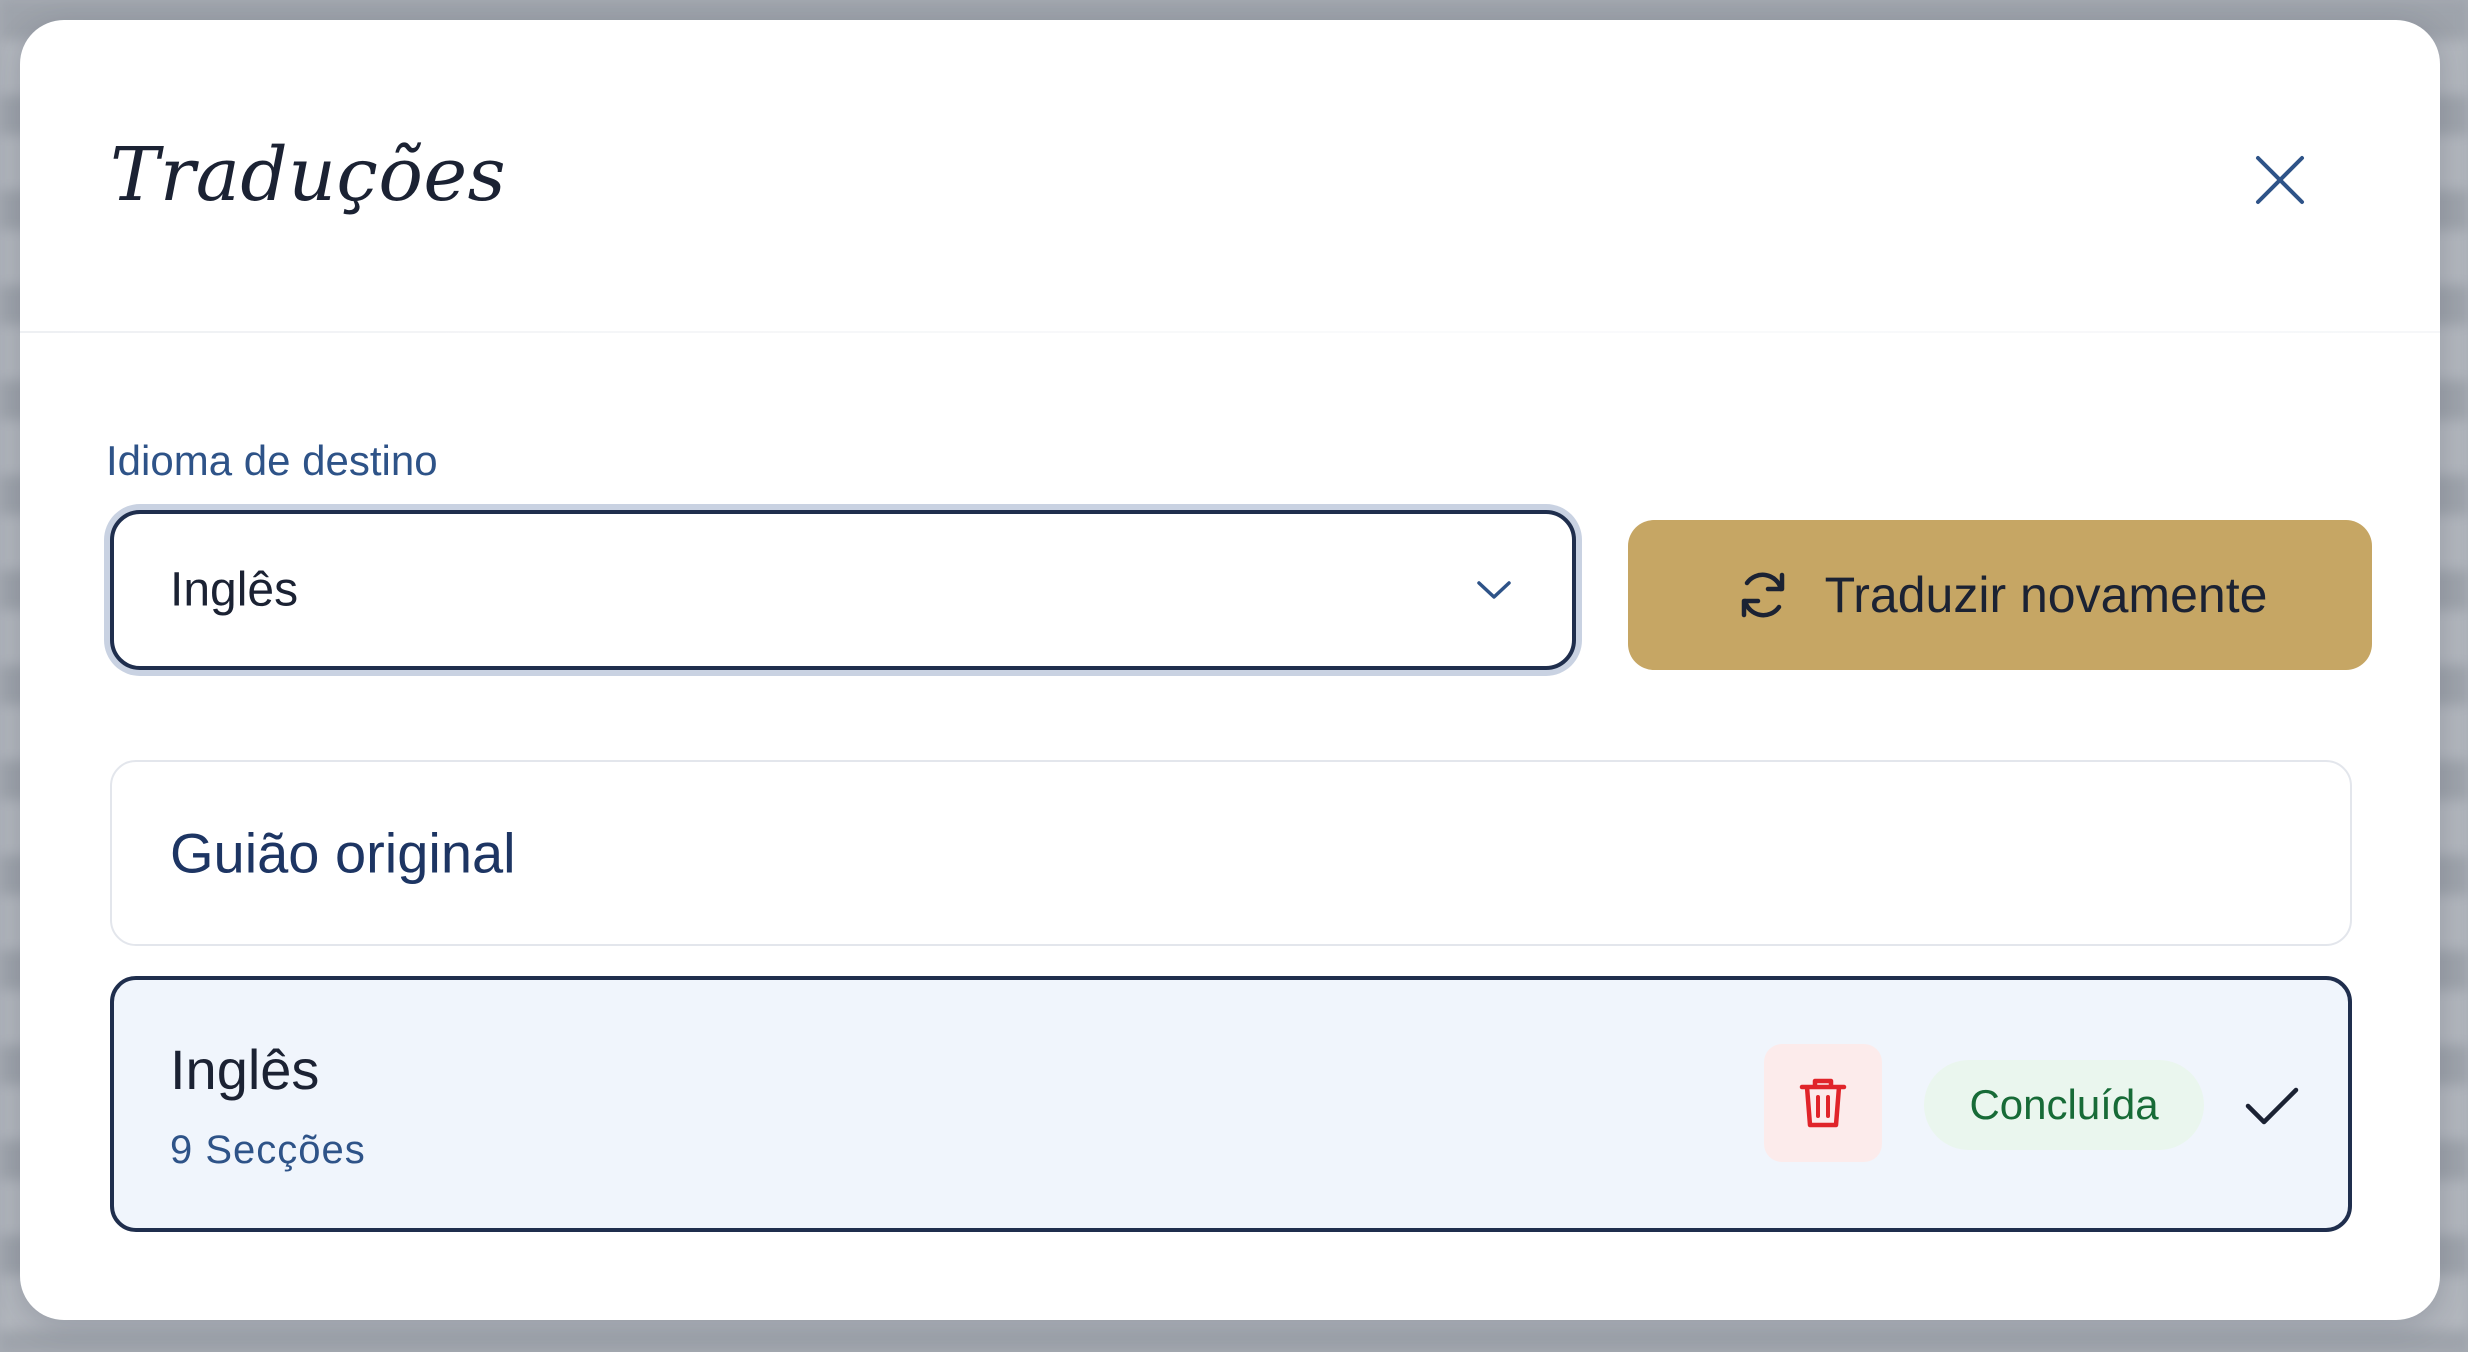 The height and width of the screenshot is (1352, 2468). I want to click on header-divider, so click(1230, 332).